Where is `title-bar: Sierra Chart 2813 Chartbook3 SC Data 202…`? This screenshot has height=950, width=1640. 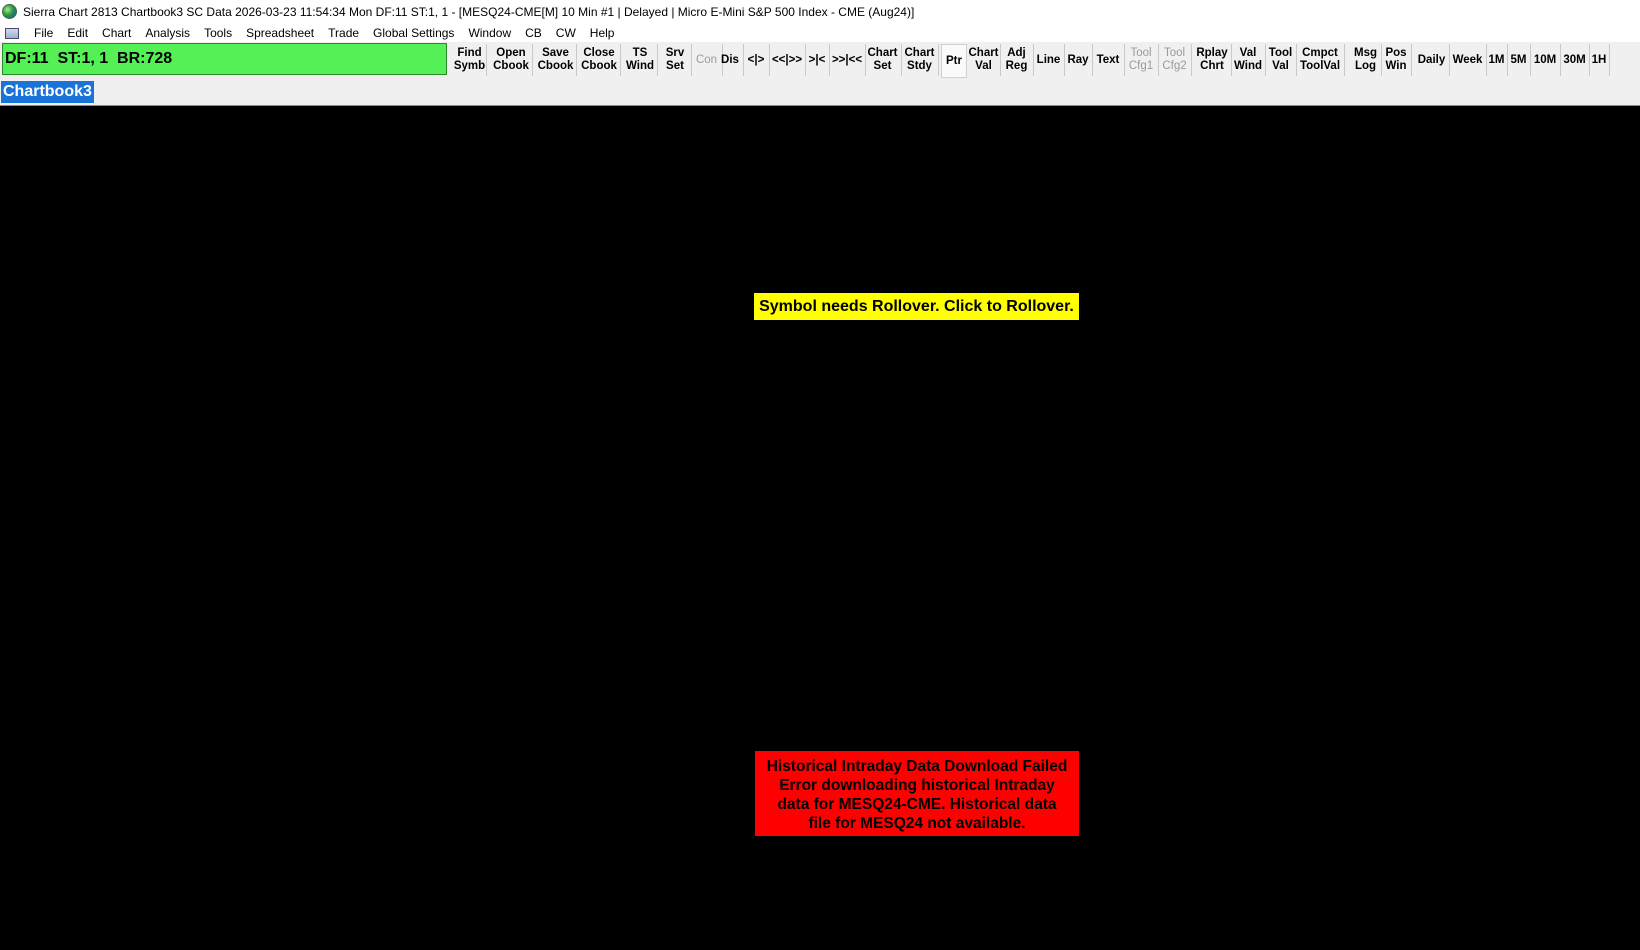
title-bar: Sierra Chart 2813 Chartbook3 SC Data 202… is located at coordinates (820, 11).